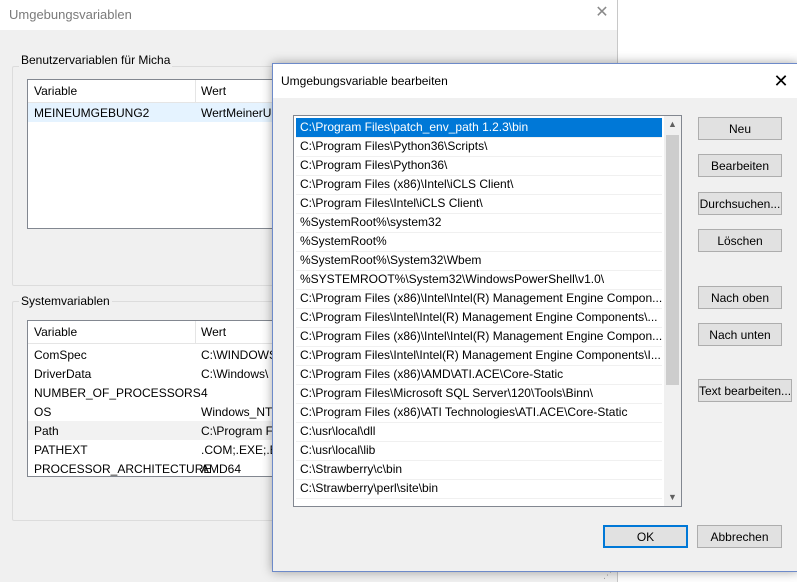  Describe the element at coordinates (92, 113) in the screenshot. I see `user-variable-name: MEINEUMGEBUNG2` at that location.